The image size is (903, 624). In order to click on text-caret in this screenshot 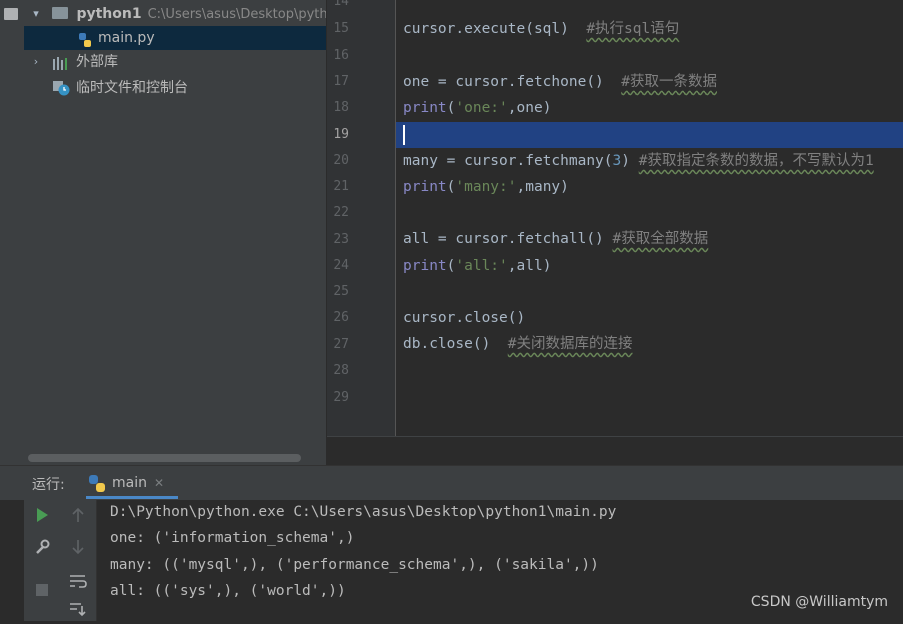, I will do `click(404, 135)`.